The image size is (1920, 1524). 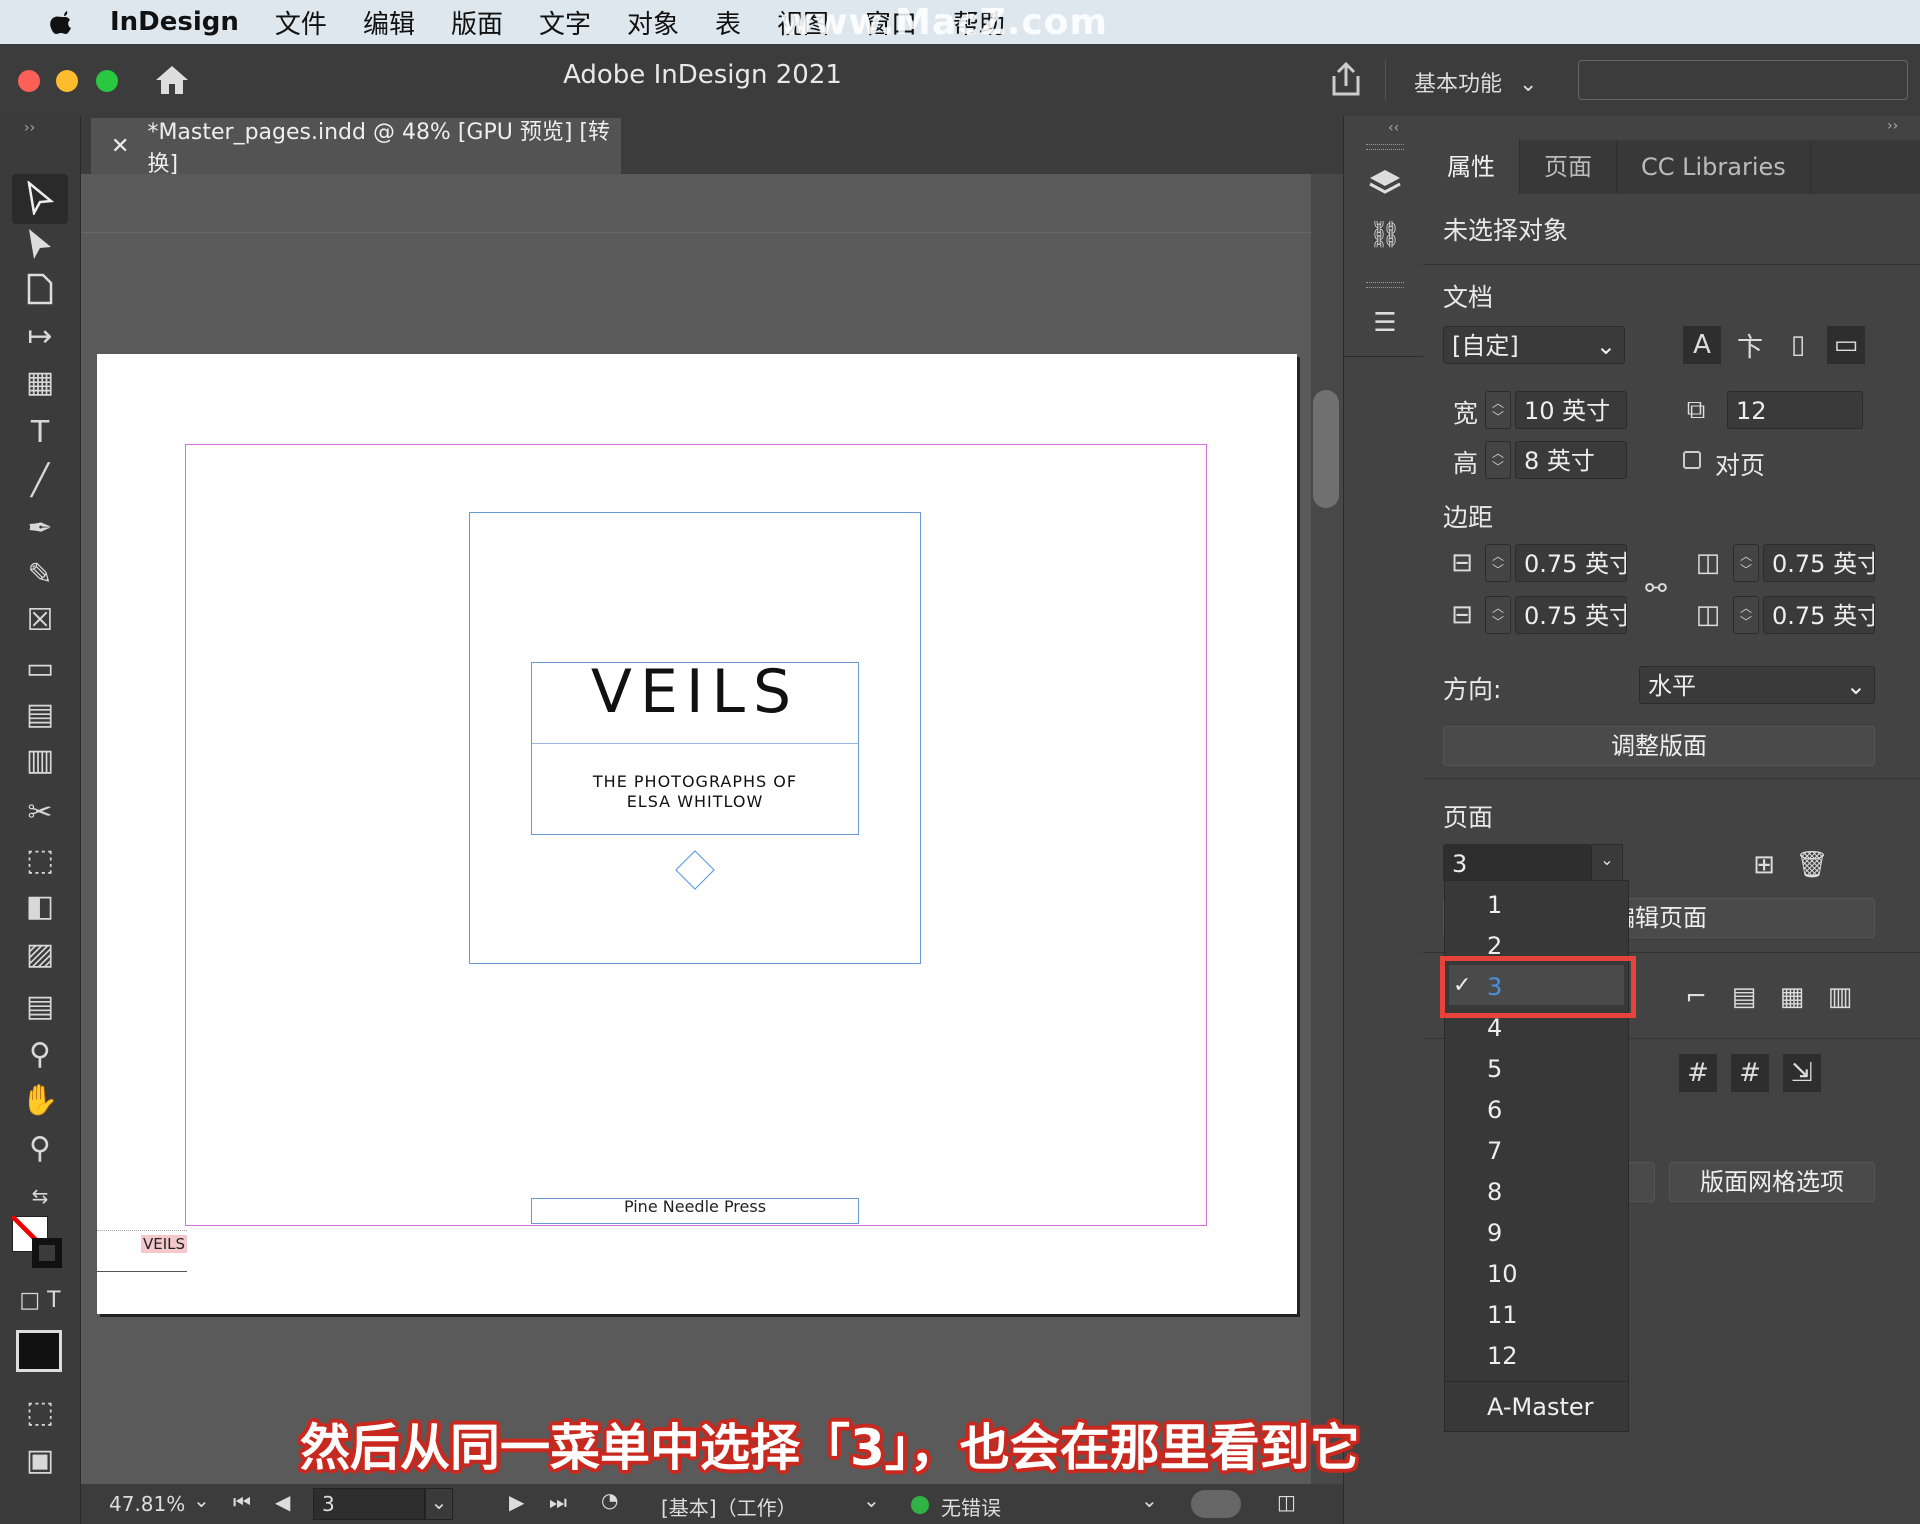 What do you see at coordinates (1471, 167) in the screenshot?
I see `tab-properties: 属性` at bounding box center [1471, 167].